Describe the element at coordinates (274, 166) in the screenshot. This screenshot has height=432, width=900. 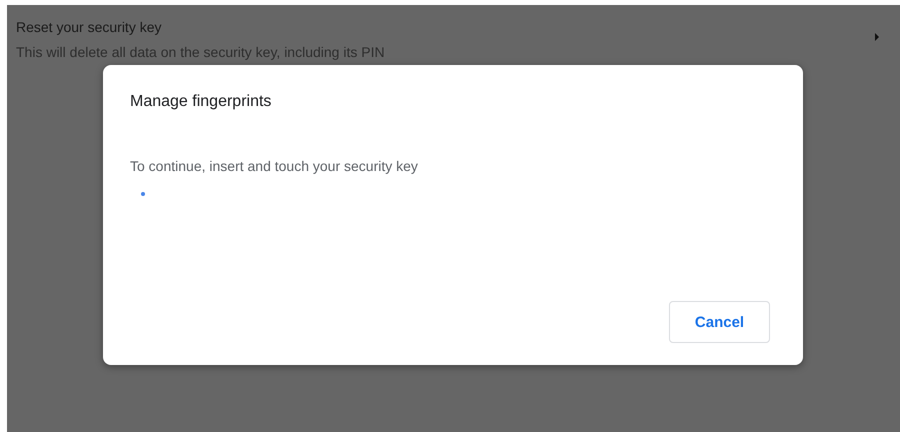
I see `dialog-message: To continue, insert and touch your security key` at that location.